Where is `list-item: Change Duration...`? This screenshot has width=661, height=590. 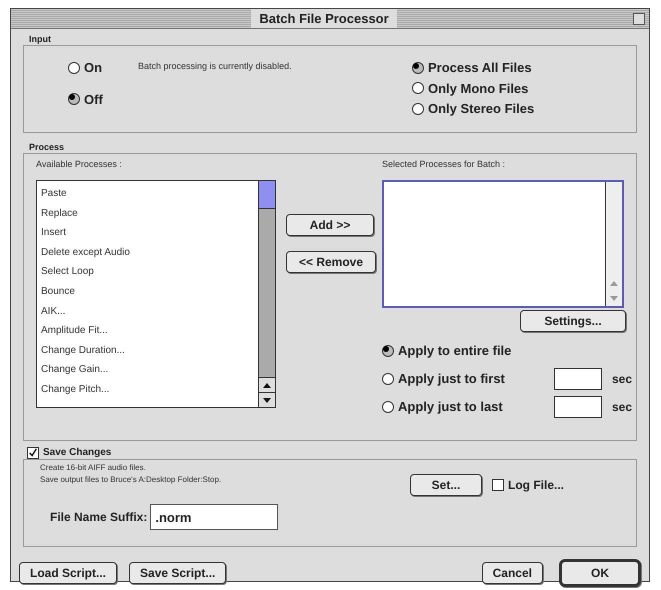
list-item: Change Duration... is located at coordinates (149, 350).